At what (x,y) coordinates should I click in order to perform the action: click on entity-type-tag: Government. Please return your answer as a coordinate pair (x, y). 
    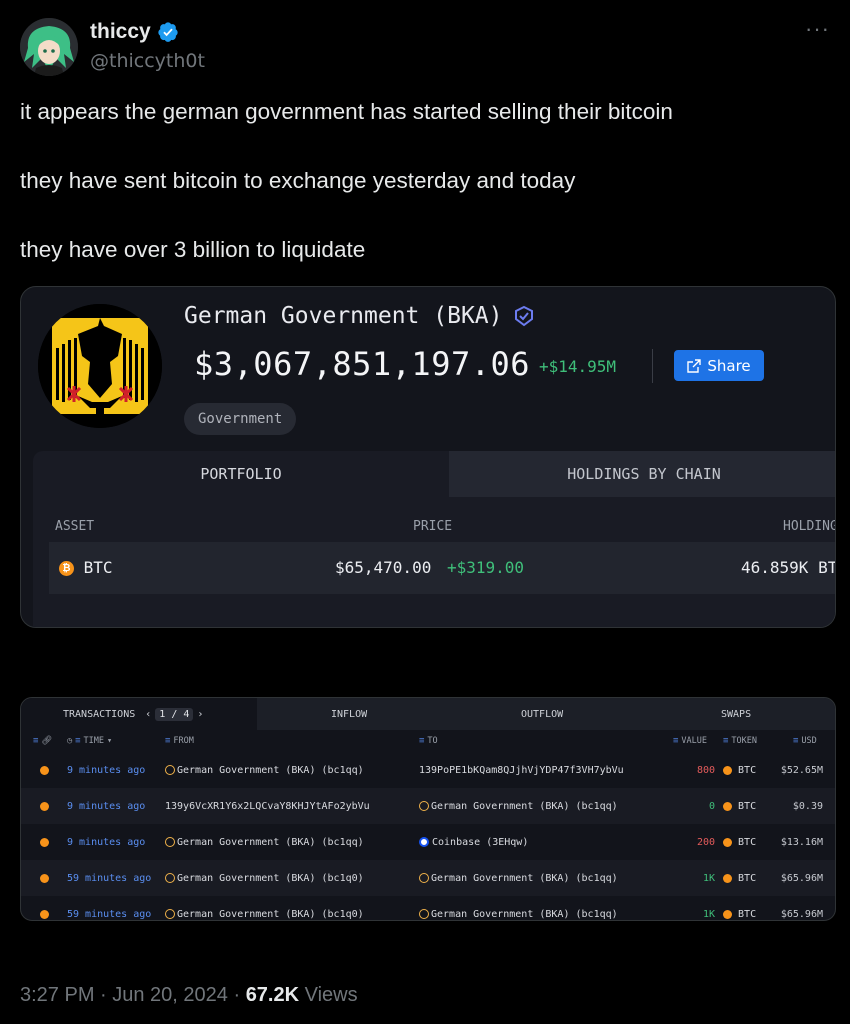
    Looking at the image, I should click on (240, 419).